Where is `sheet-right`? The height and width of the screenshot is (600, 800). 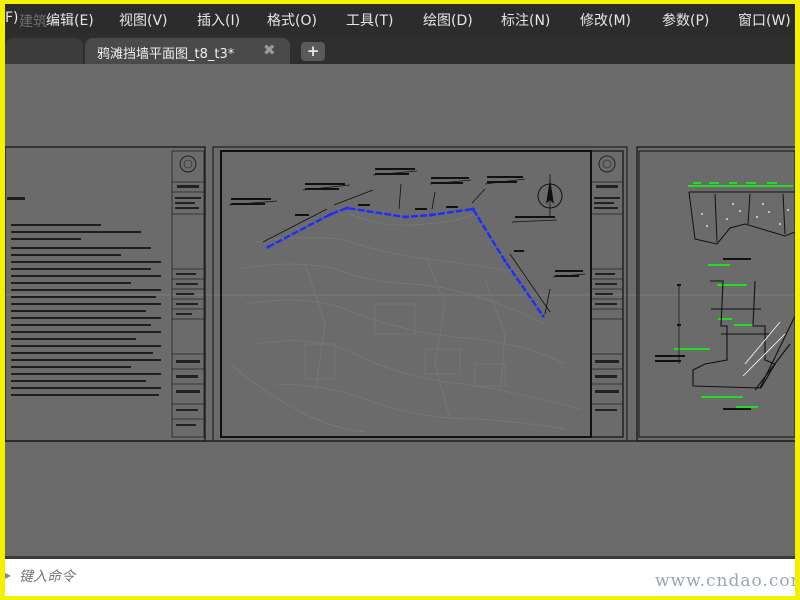 sheet-right is located at coordinates (715, 294).